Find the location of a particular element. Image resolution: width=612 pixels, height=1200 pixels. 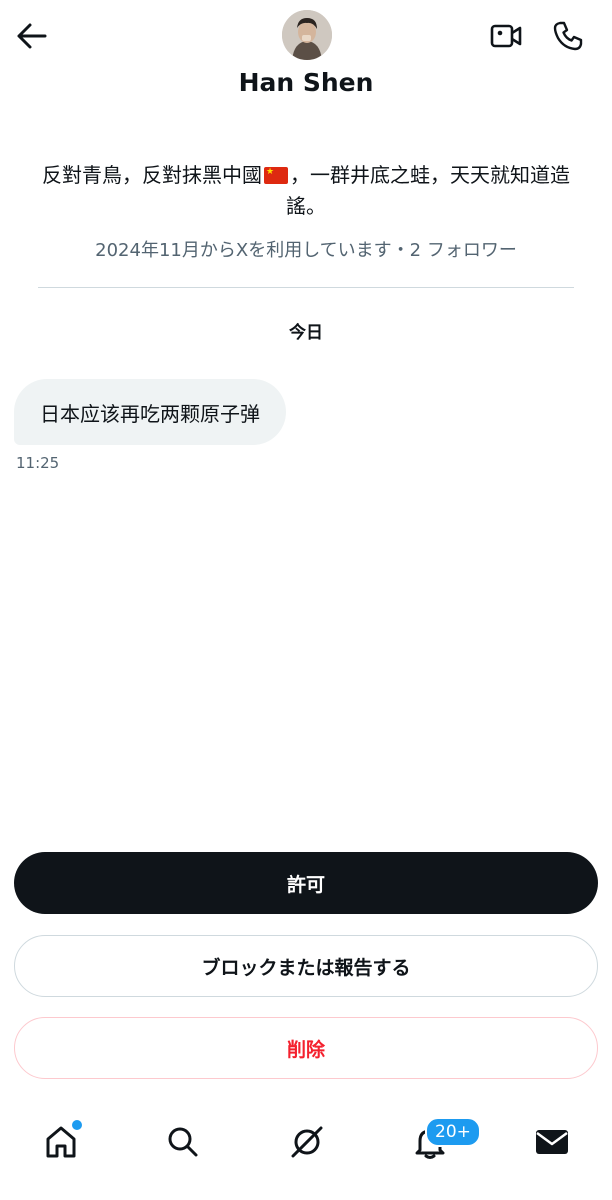

avatar-image is located at coordinates (307, 35).